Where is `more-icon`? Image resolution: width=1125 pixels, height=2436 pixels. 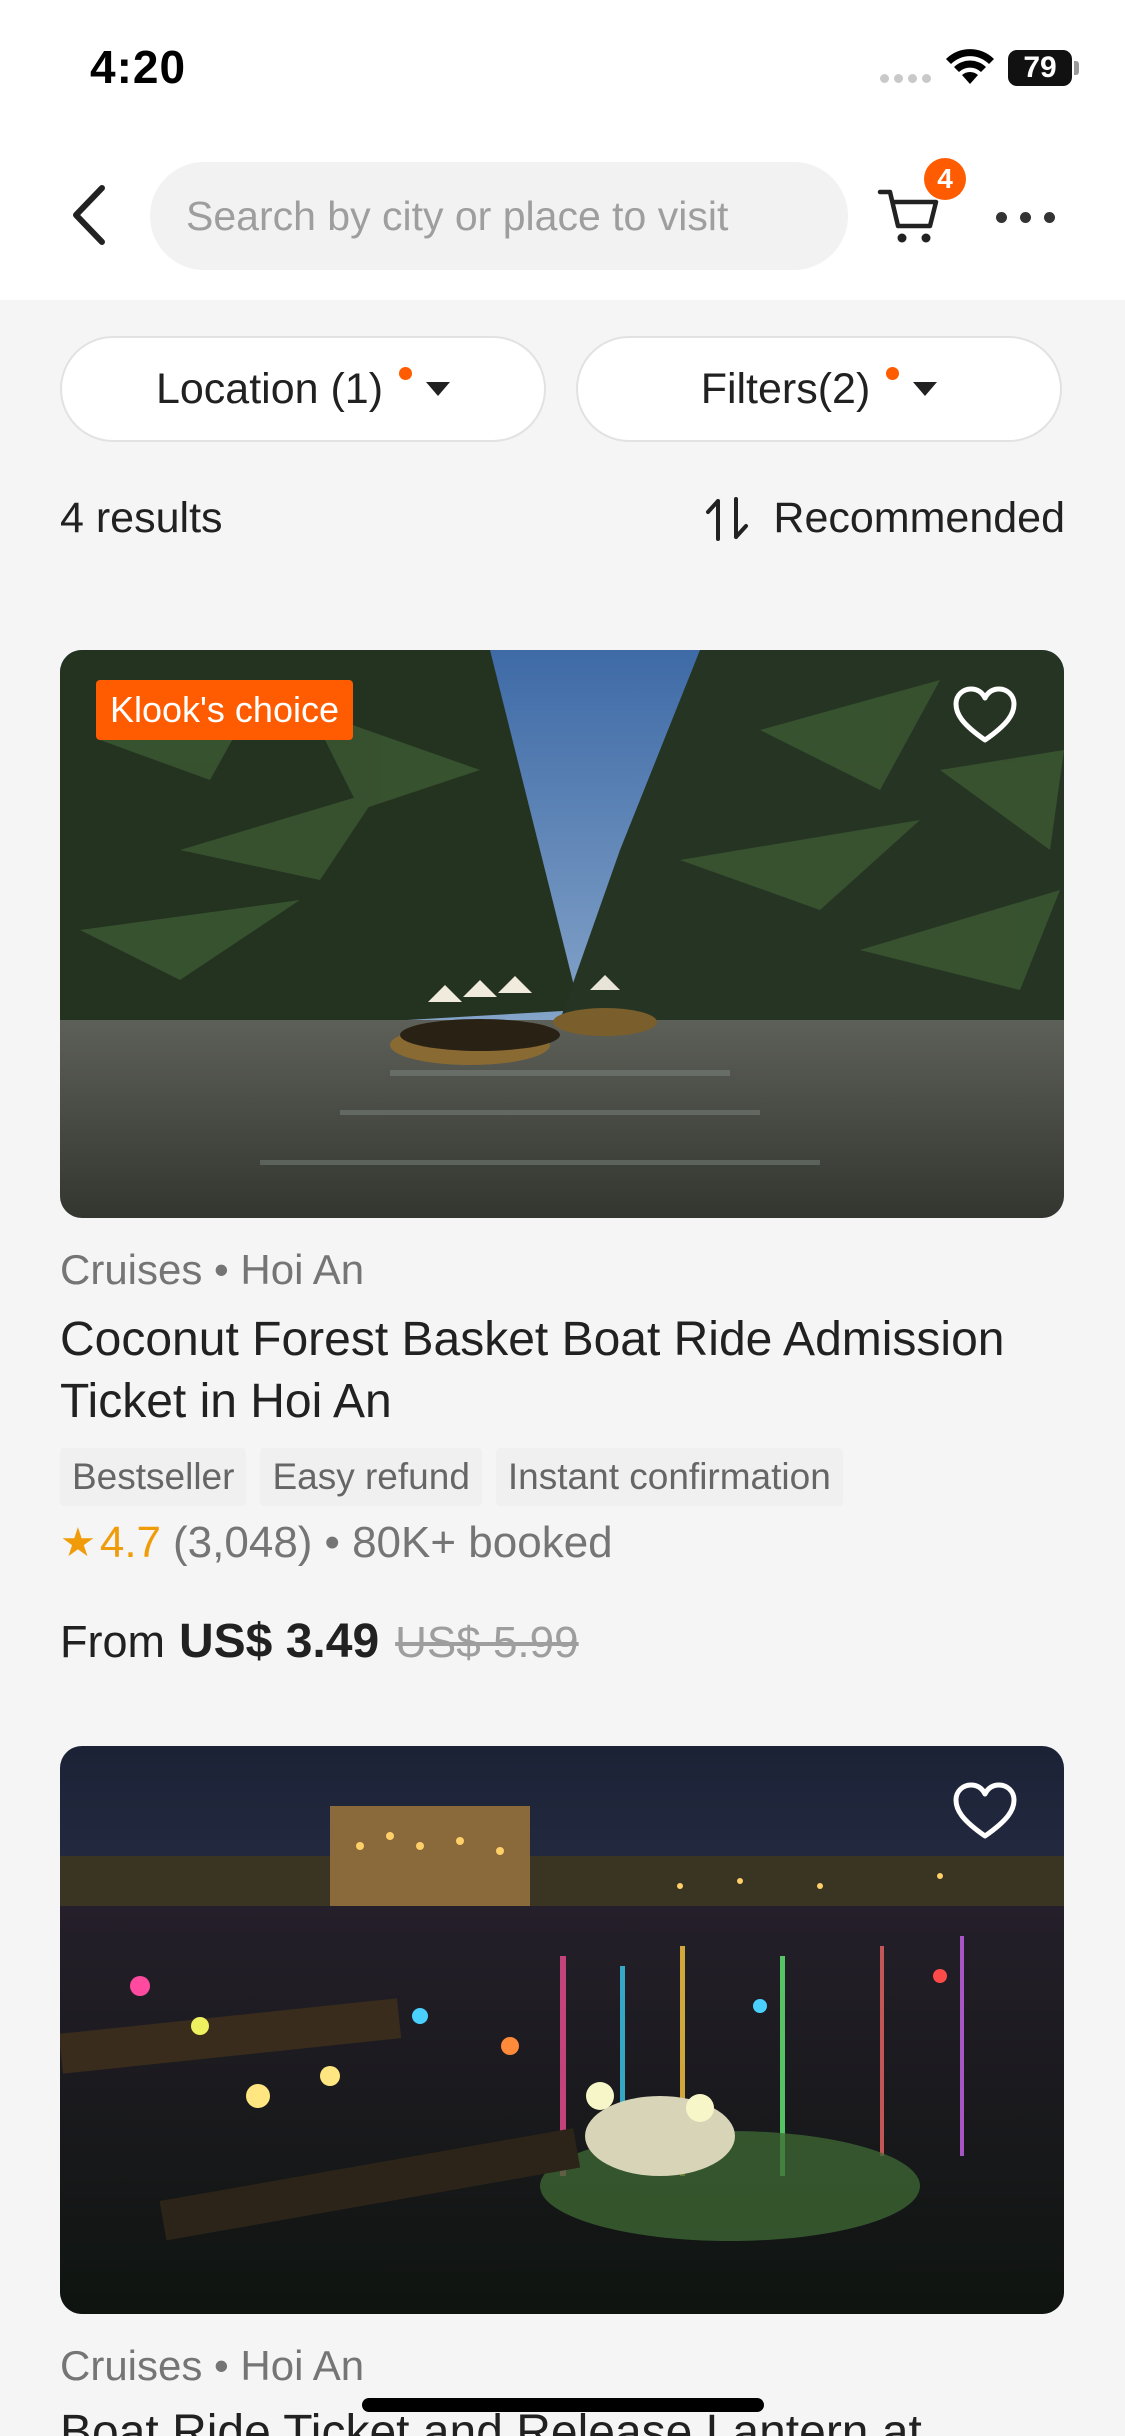 more-icon is located at coordinates (1026, 218).